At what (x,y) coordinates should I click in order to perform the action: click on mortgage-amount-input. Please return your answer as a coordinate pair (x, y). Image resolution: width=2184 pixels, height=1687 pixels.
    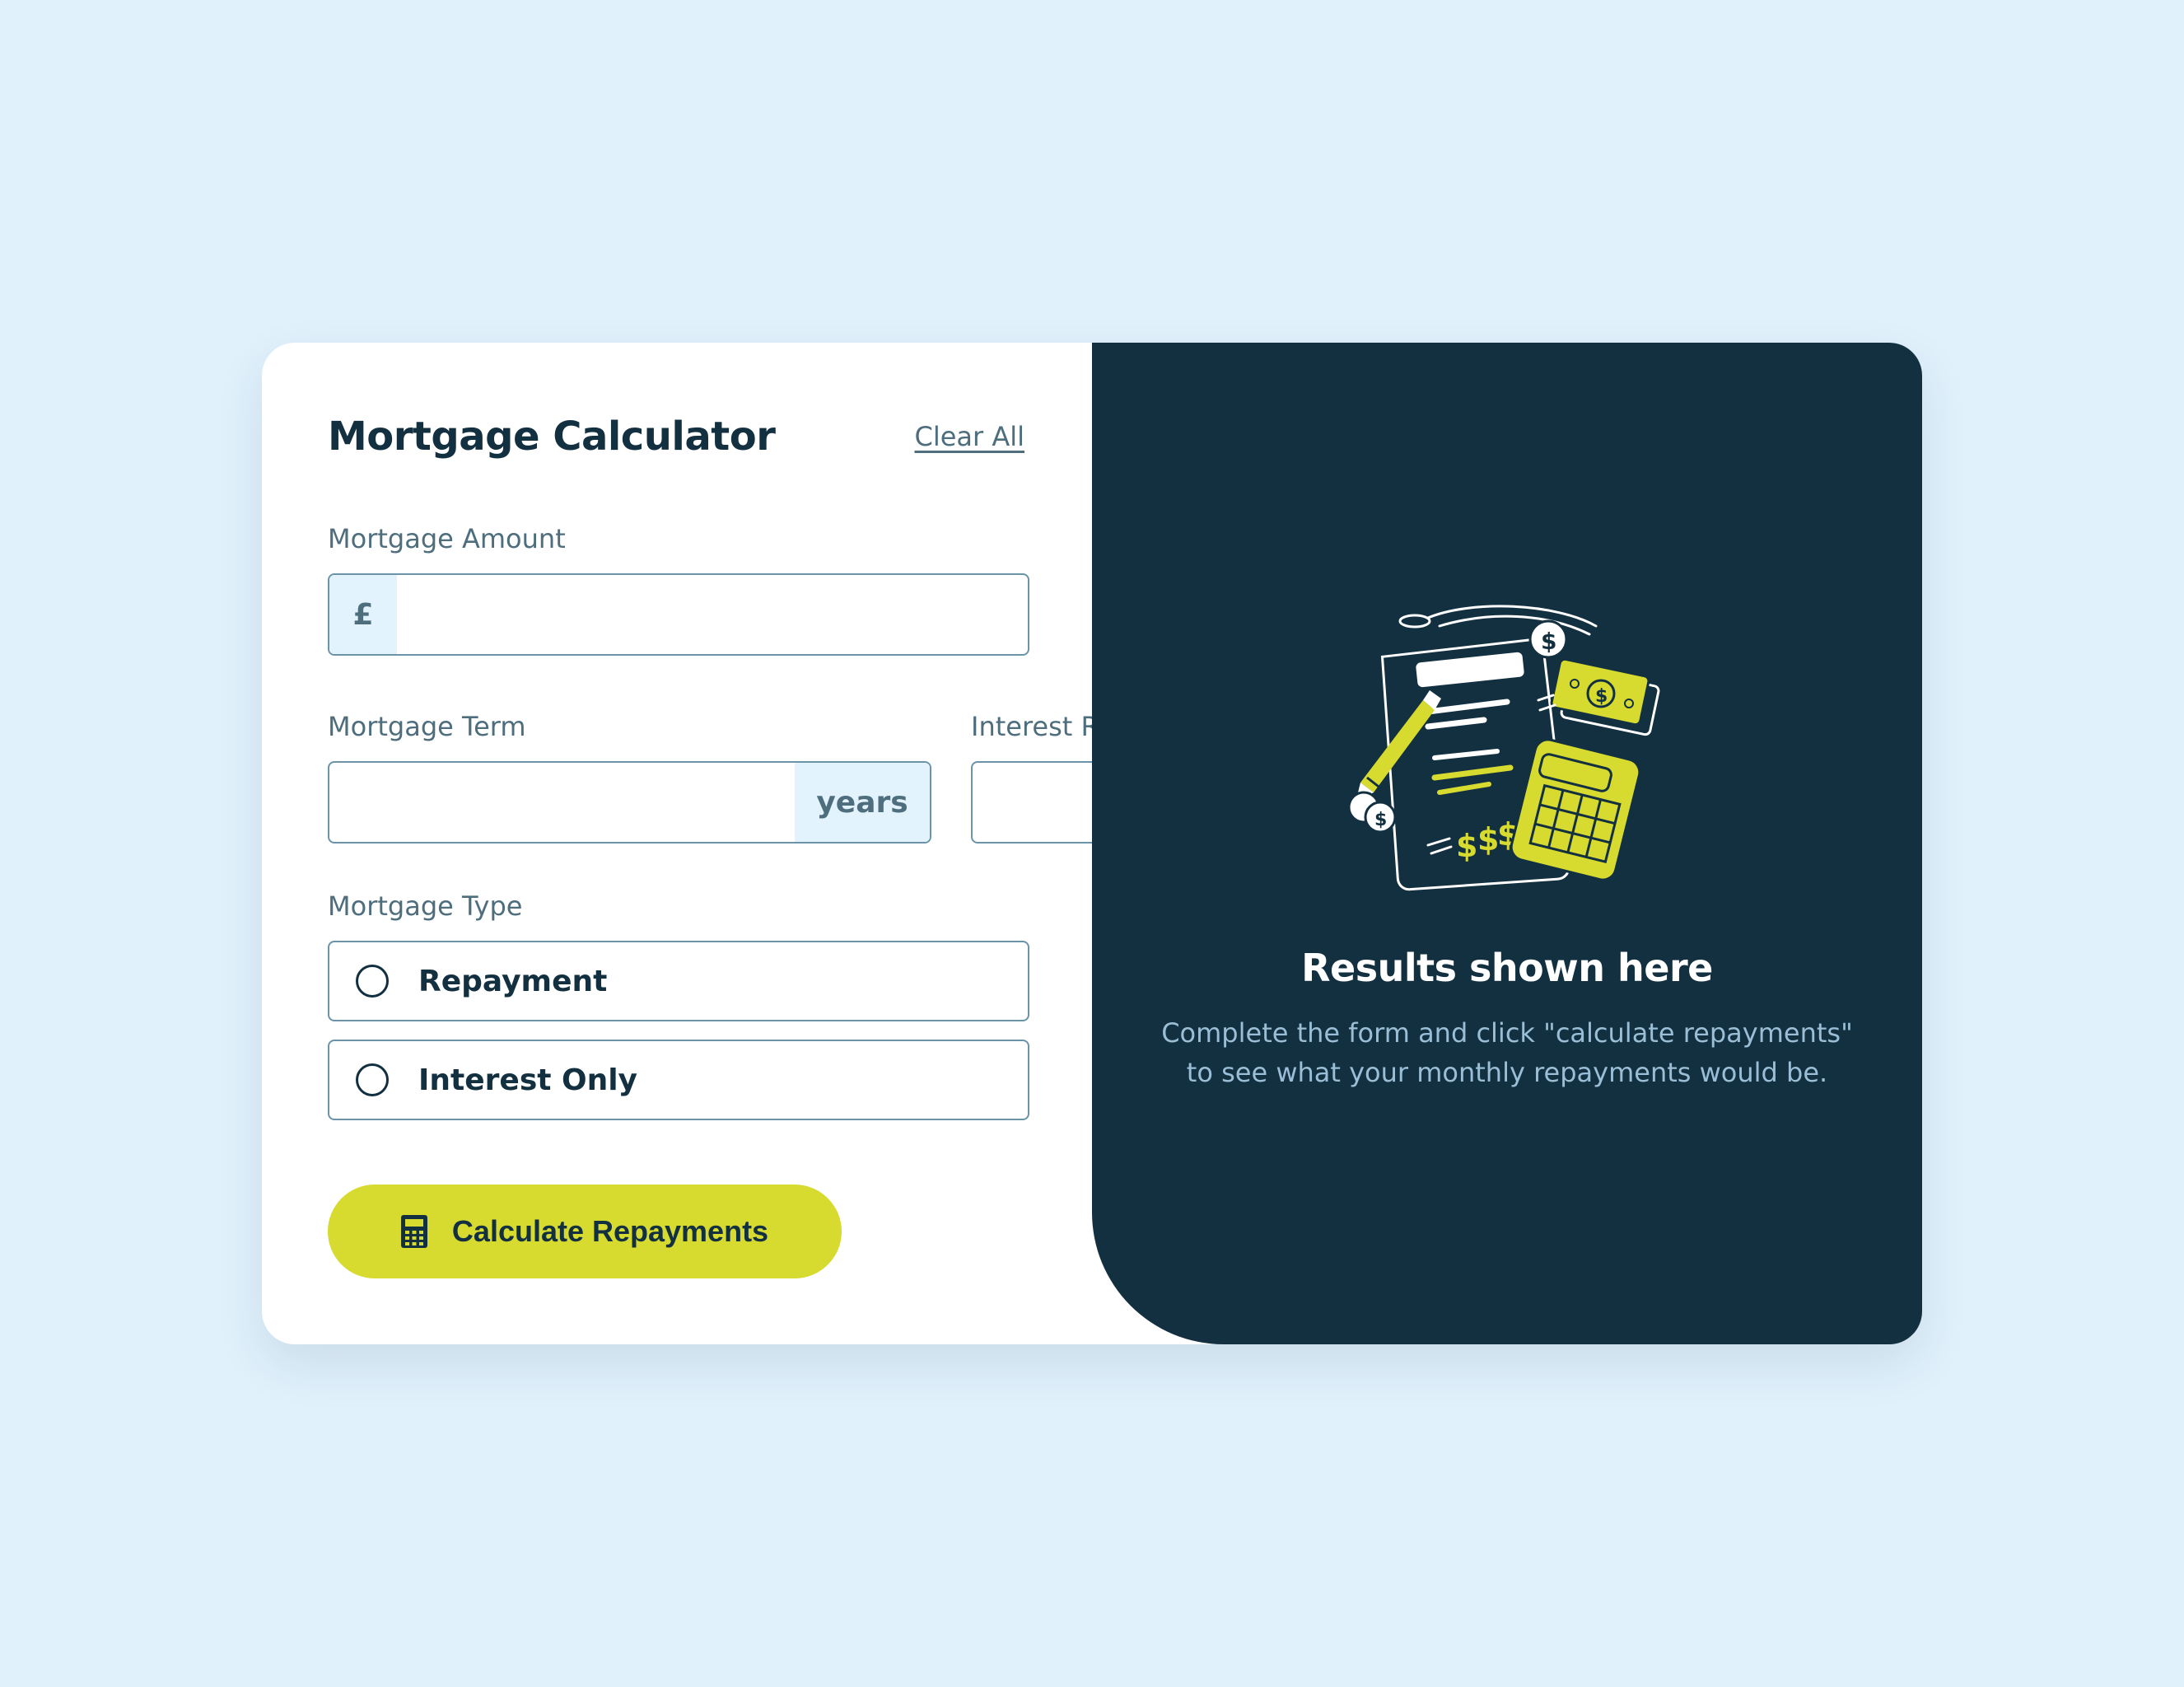
    Looking at the image, I should click on (712, 614).